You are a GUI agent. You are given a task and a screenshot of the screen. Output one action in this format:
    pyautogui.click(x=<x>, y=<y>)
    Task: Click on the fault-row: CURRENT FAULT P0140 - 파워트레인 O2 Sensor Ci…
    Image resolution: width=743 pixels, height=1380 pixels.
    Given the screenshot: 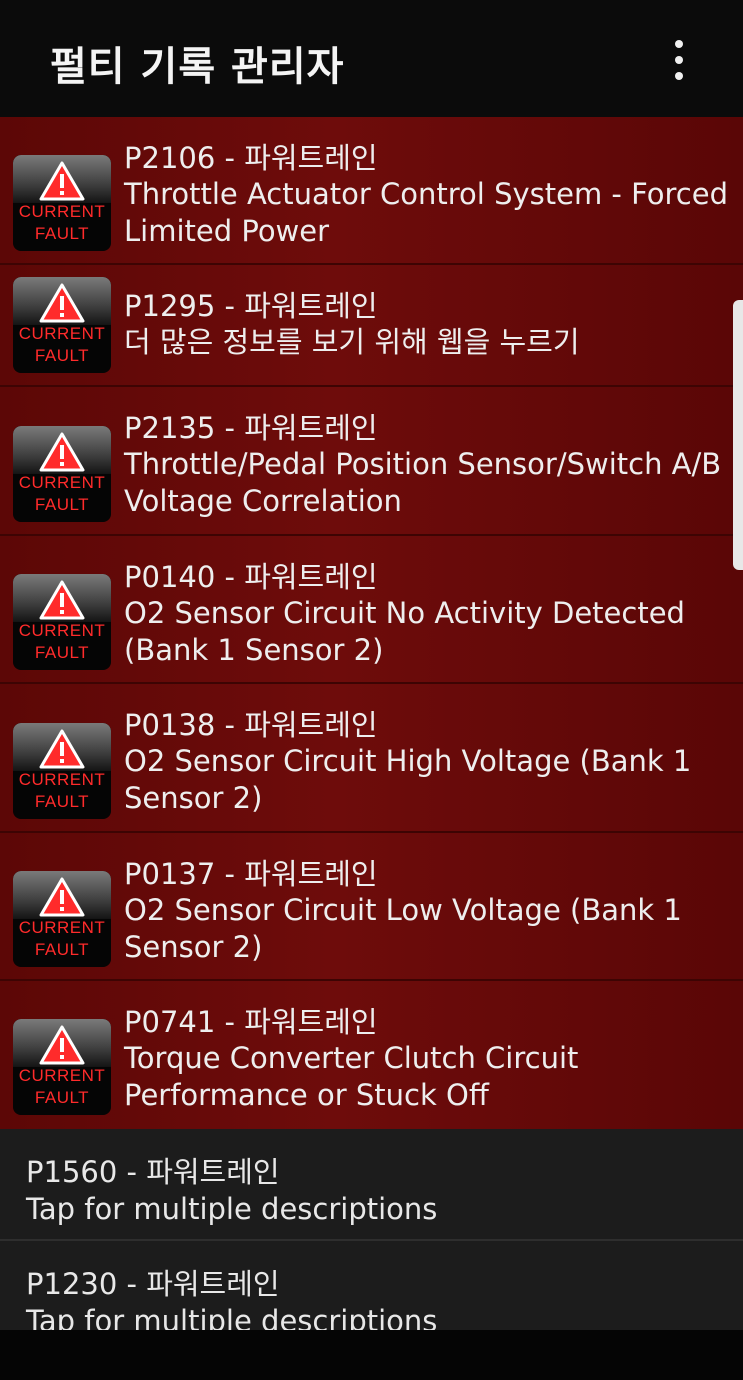 What is the action you would take?
    pyautogui.click(x=371, y=610)
    